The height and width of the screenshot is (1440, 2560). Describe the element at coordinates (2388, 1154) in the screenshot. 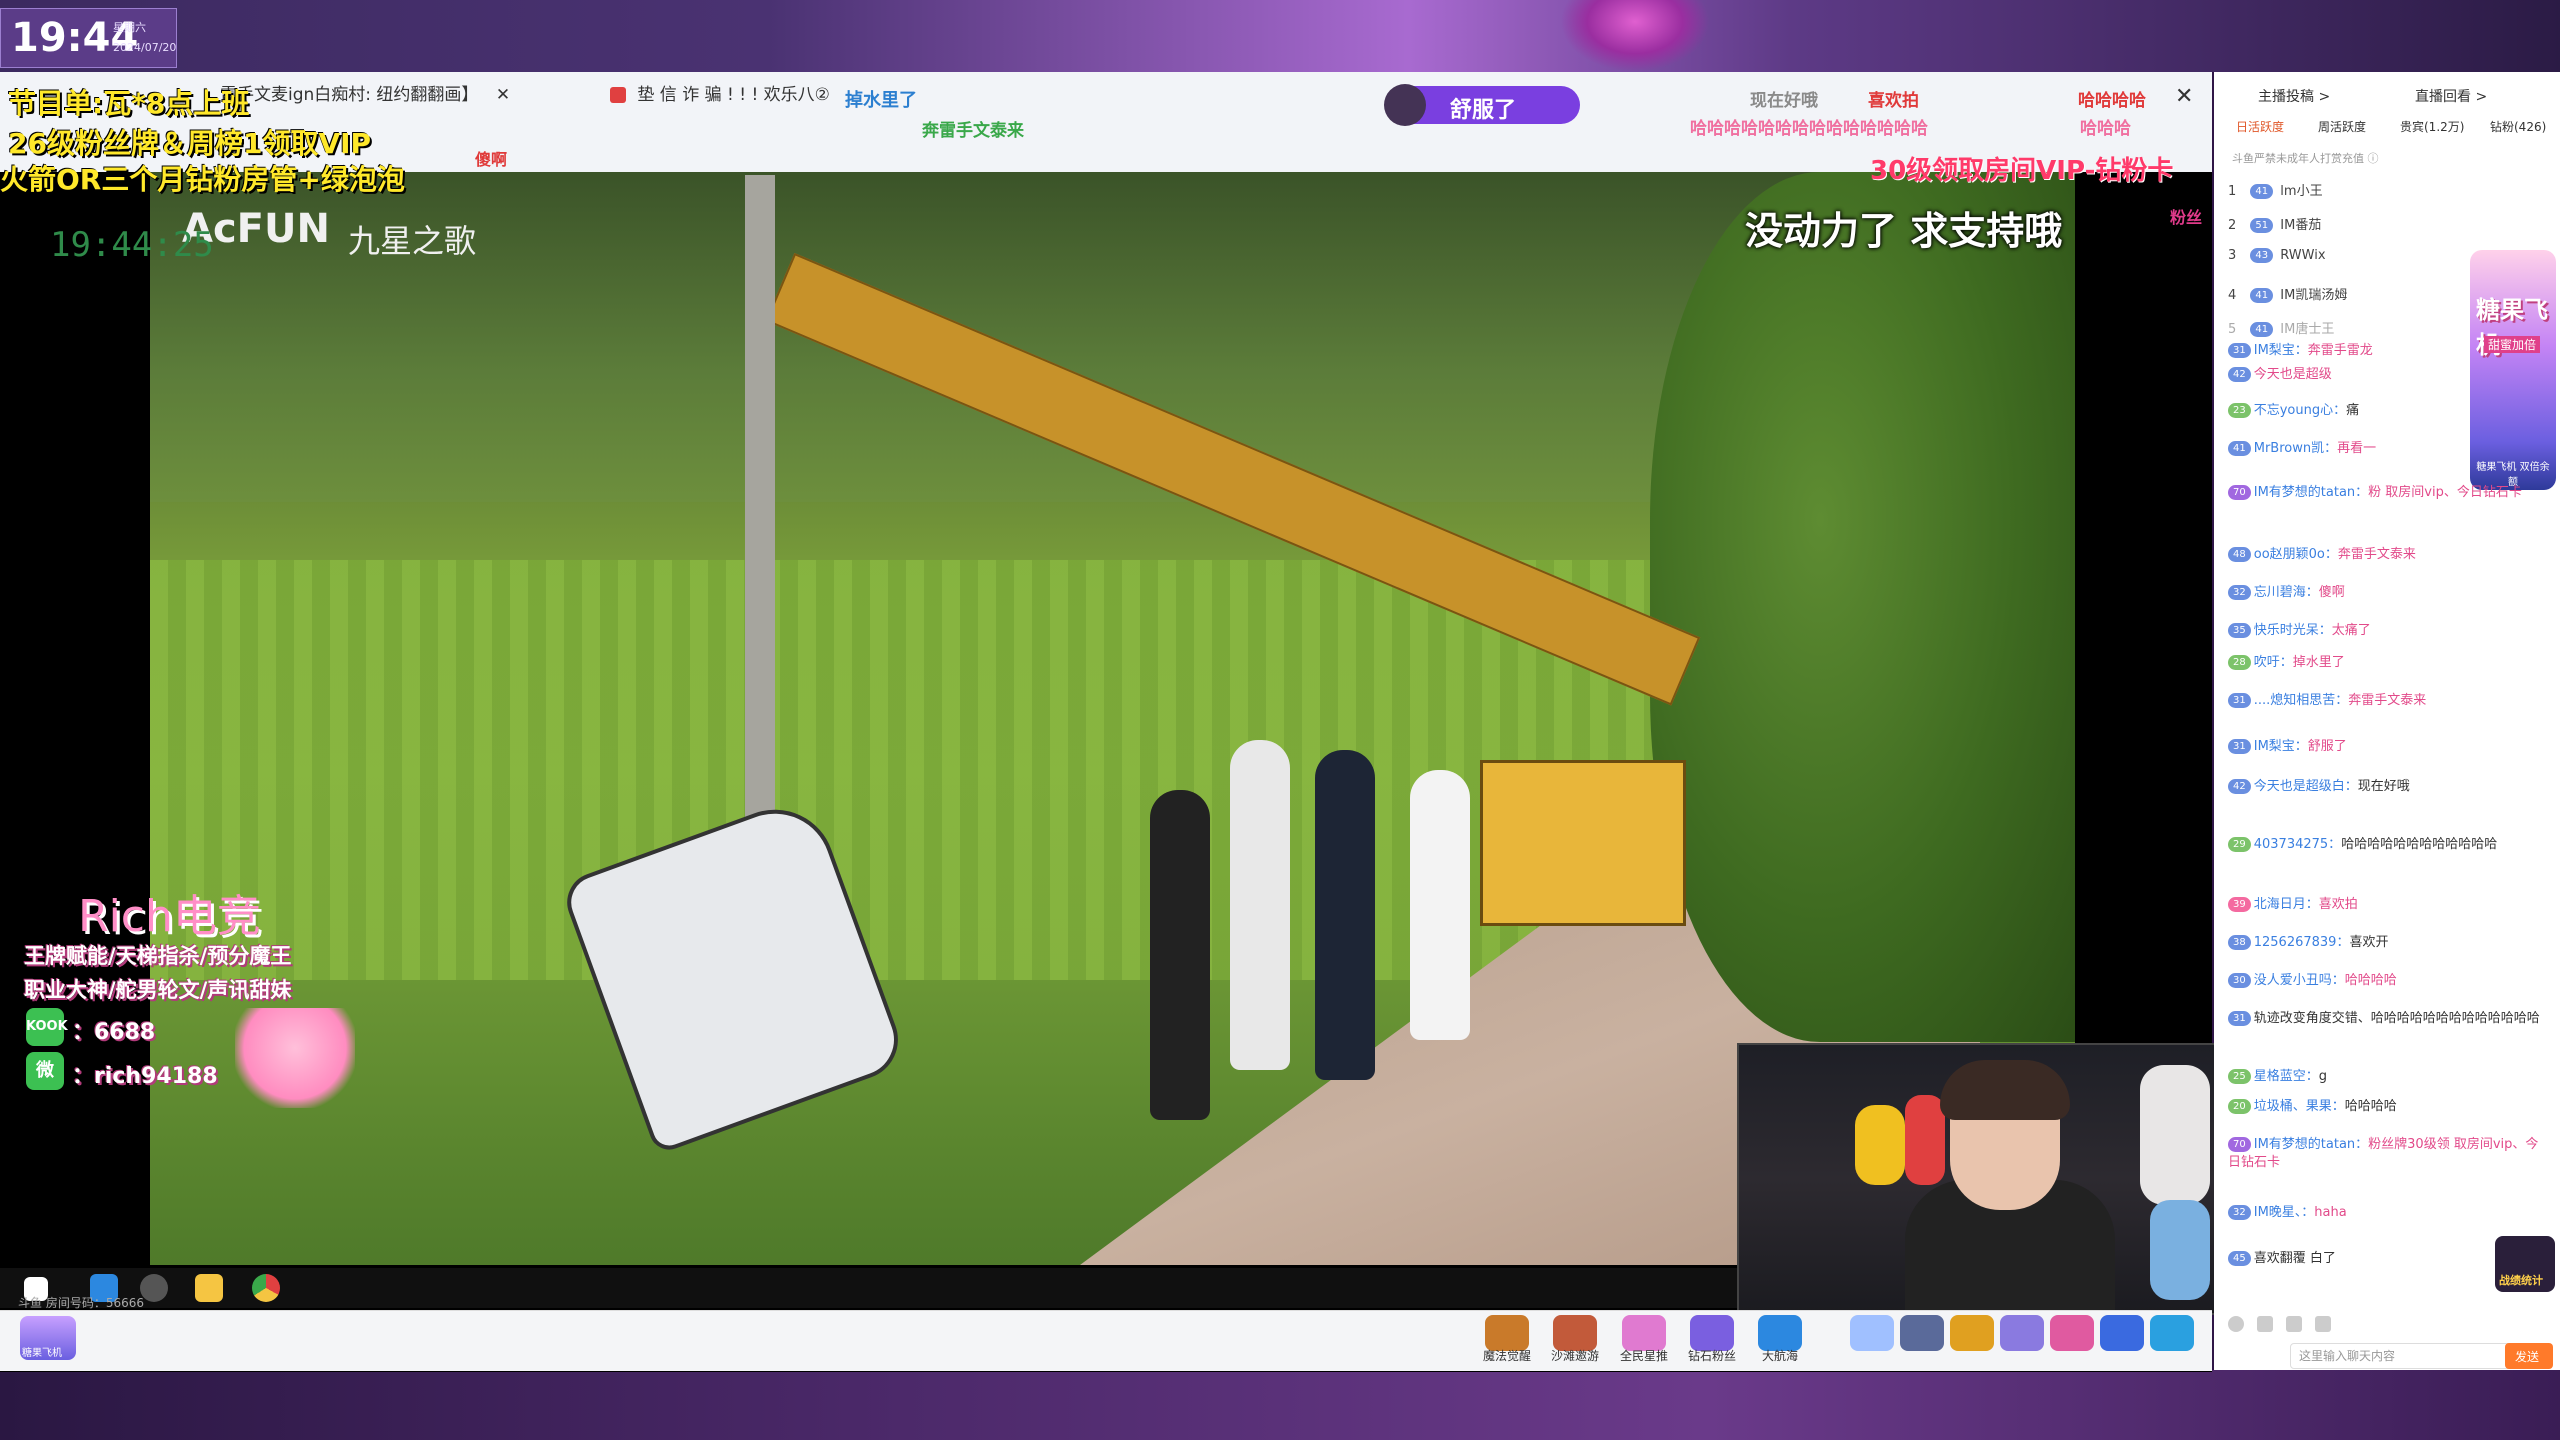

I see `chat-message: 70 IM有梦想的tatan：粉丝牌30级领 取房间vip、今日钻石卡` at that location.